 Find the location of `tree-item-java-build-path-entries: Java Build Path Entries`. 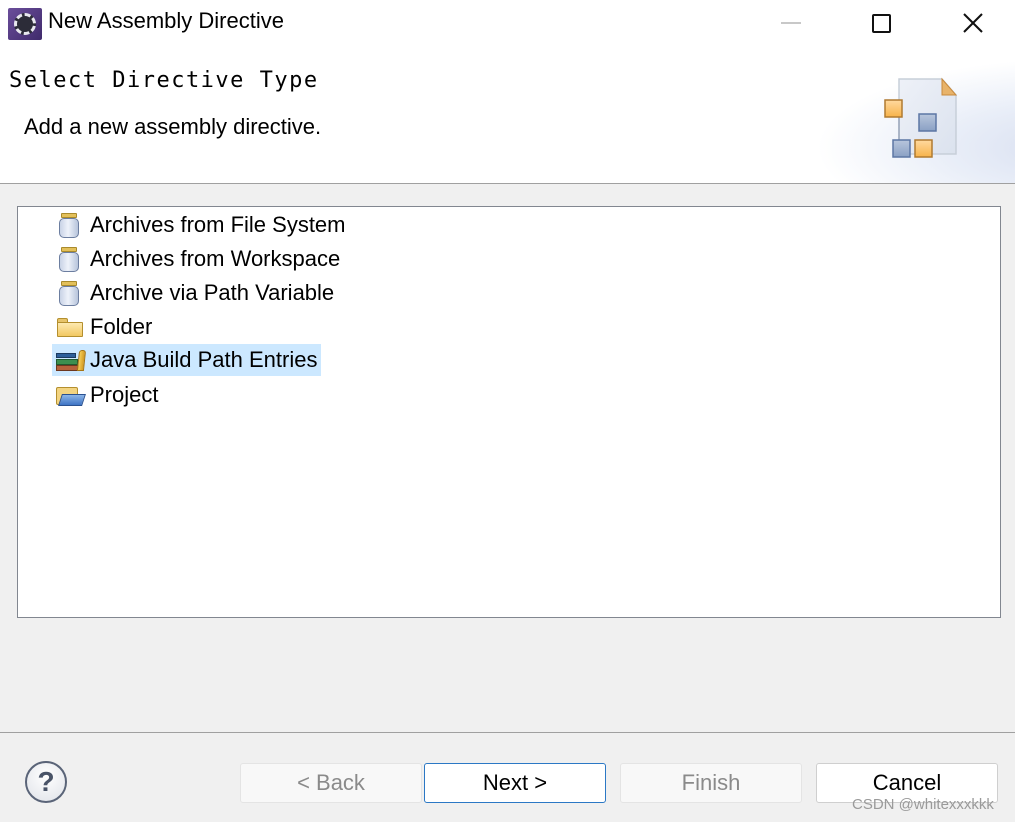

tree-item-java-build-path-entries: Java Build Path Entries is located at coordinates (187, 360).